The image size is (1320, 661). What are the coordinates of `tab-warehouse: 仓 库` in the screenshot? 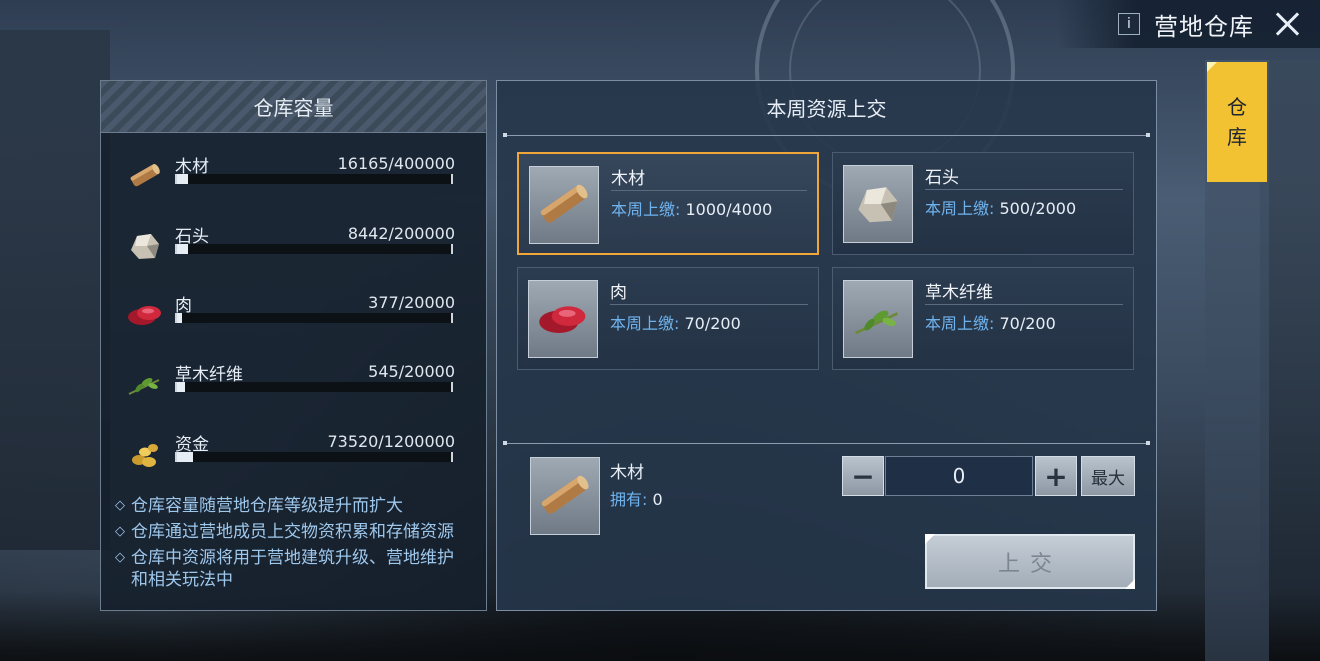 It's located at (1237, 122).